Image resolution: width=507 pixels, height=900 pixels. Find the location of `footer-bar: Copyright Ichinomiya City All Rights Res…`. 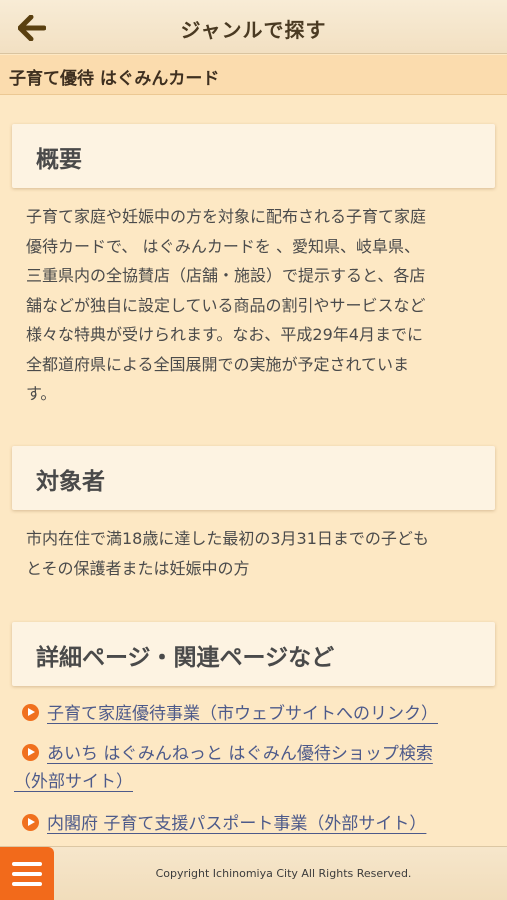

footer-bar: Copyright Ichinomiya City All Rights Res… is located at coordinates (253, 873).